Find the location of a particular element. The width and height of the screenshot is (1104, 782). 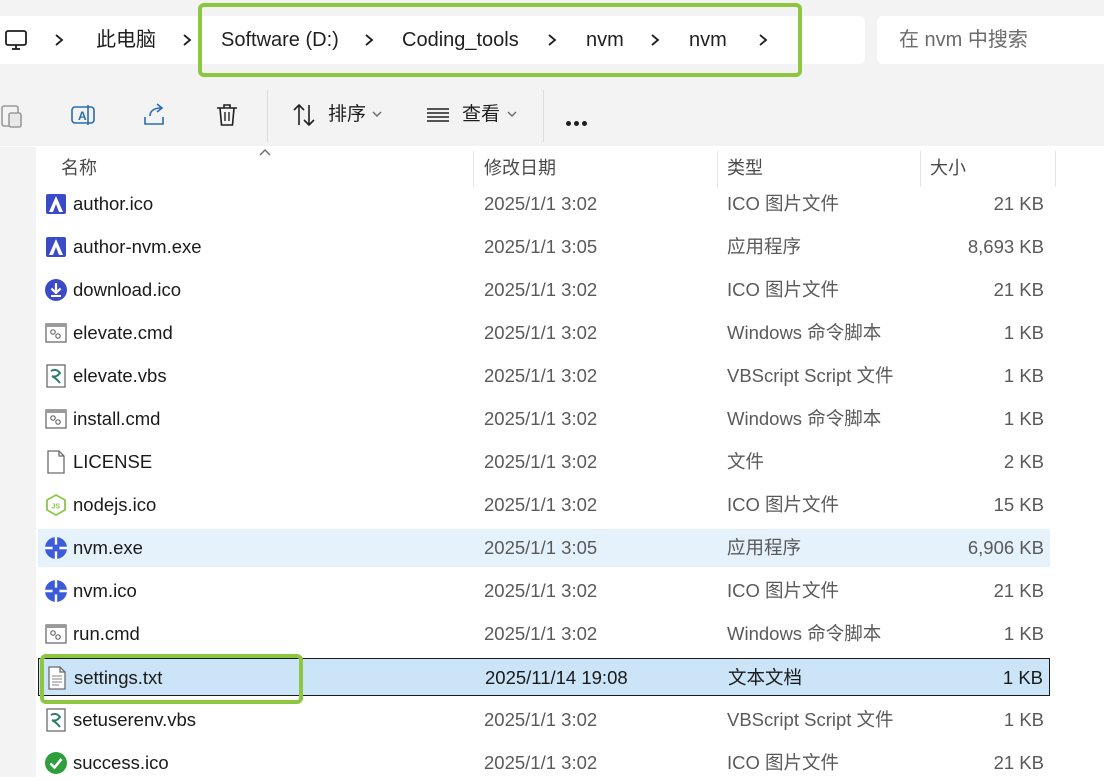

file-name: nvm.ico is located at coordinates (105, 591).